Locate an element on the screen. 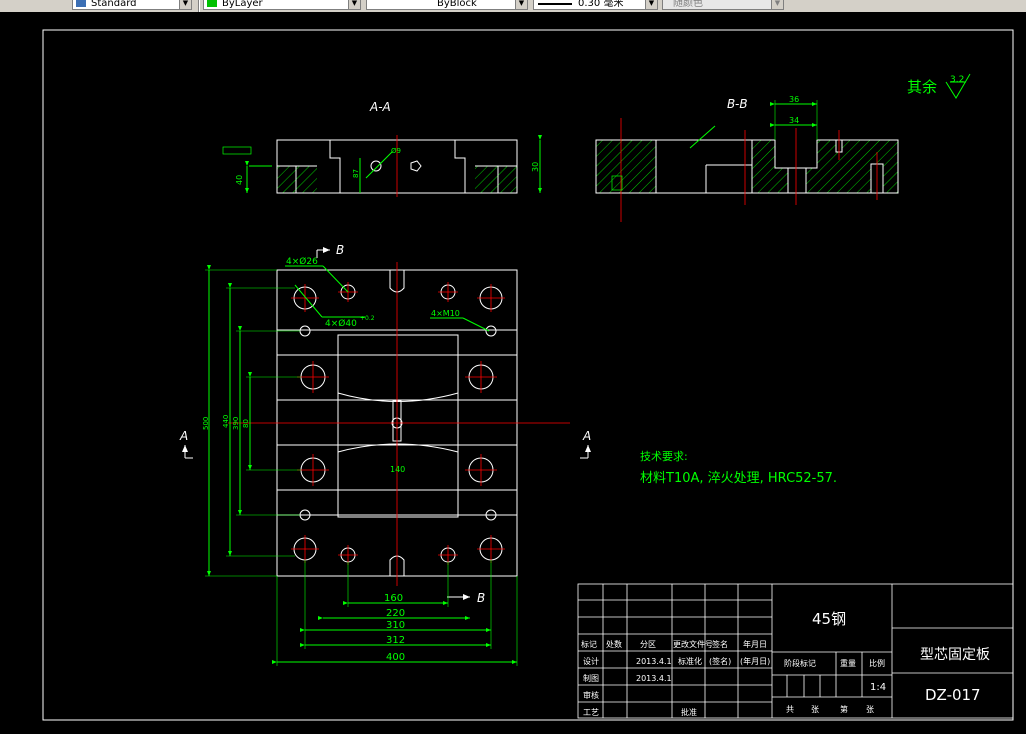 This screenshot has width=1026, height=734. dim-h500: 500 is located at coordinates (206, 423).